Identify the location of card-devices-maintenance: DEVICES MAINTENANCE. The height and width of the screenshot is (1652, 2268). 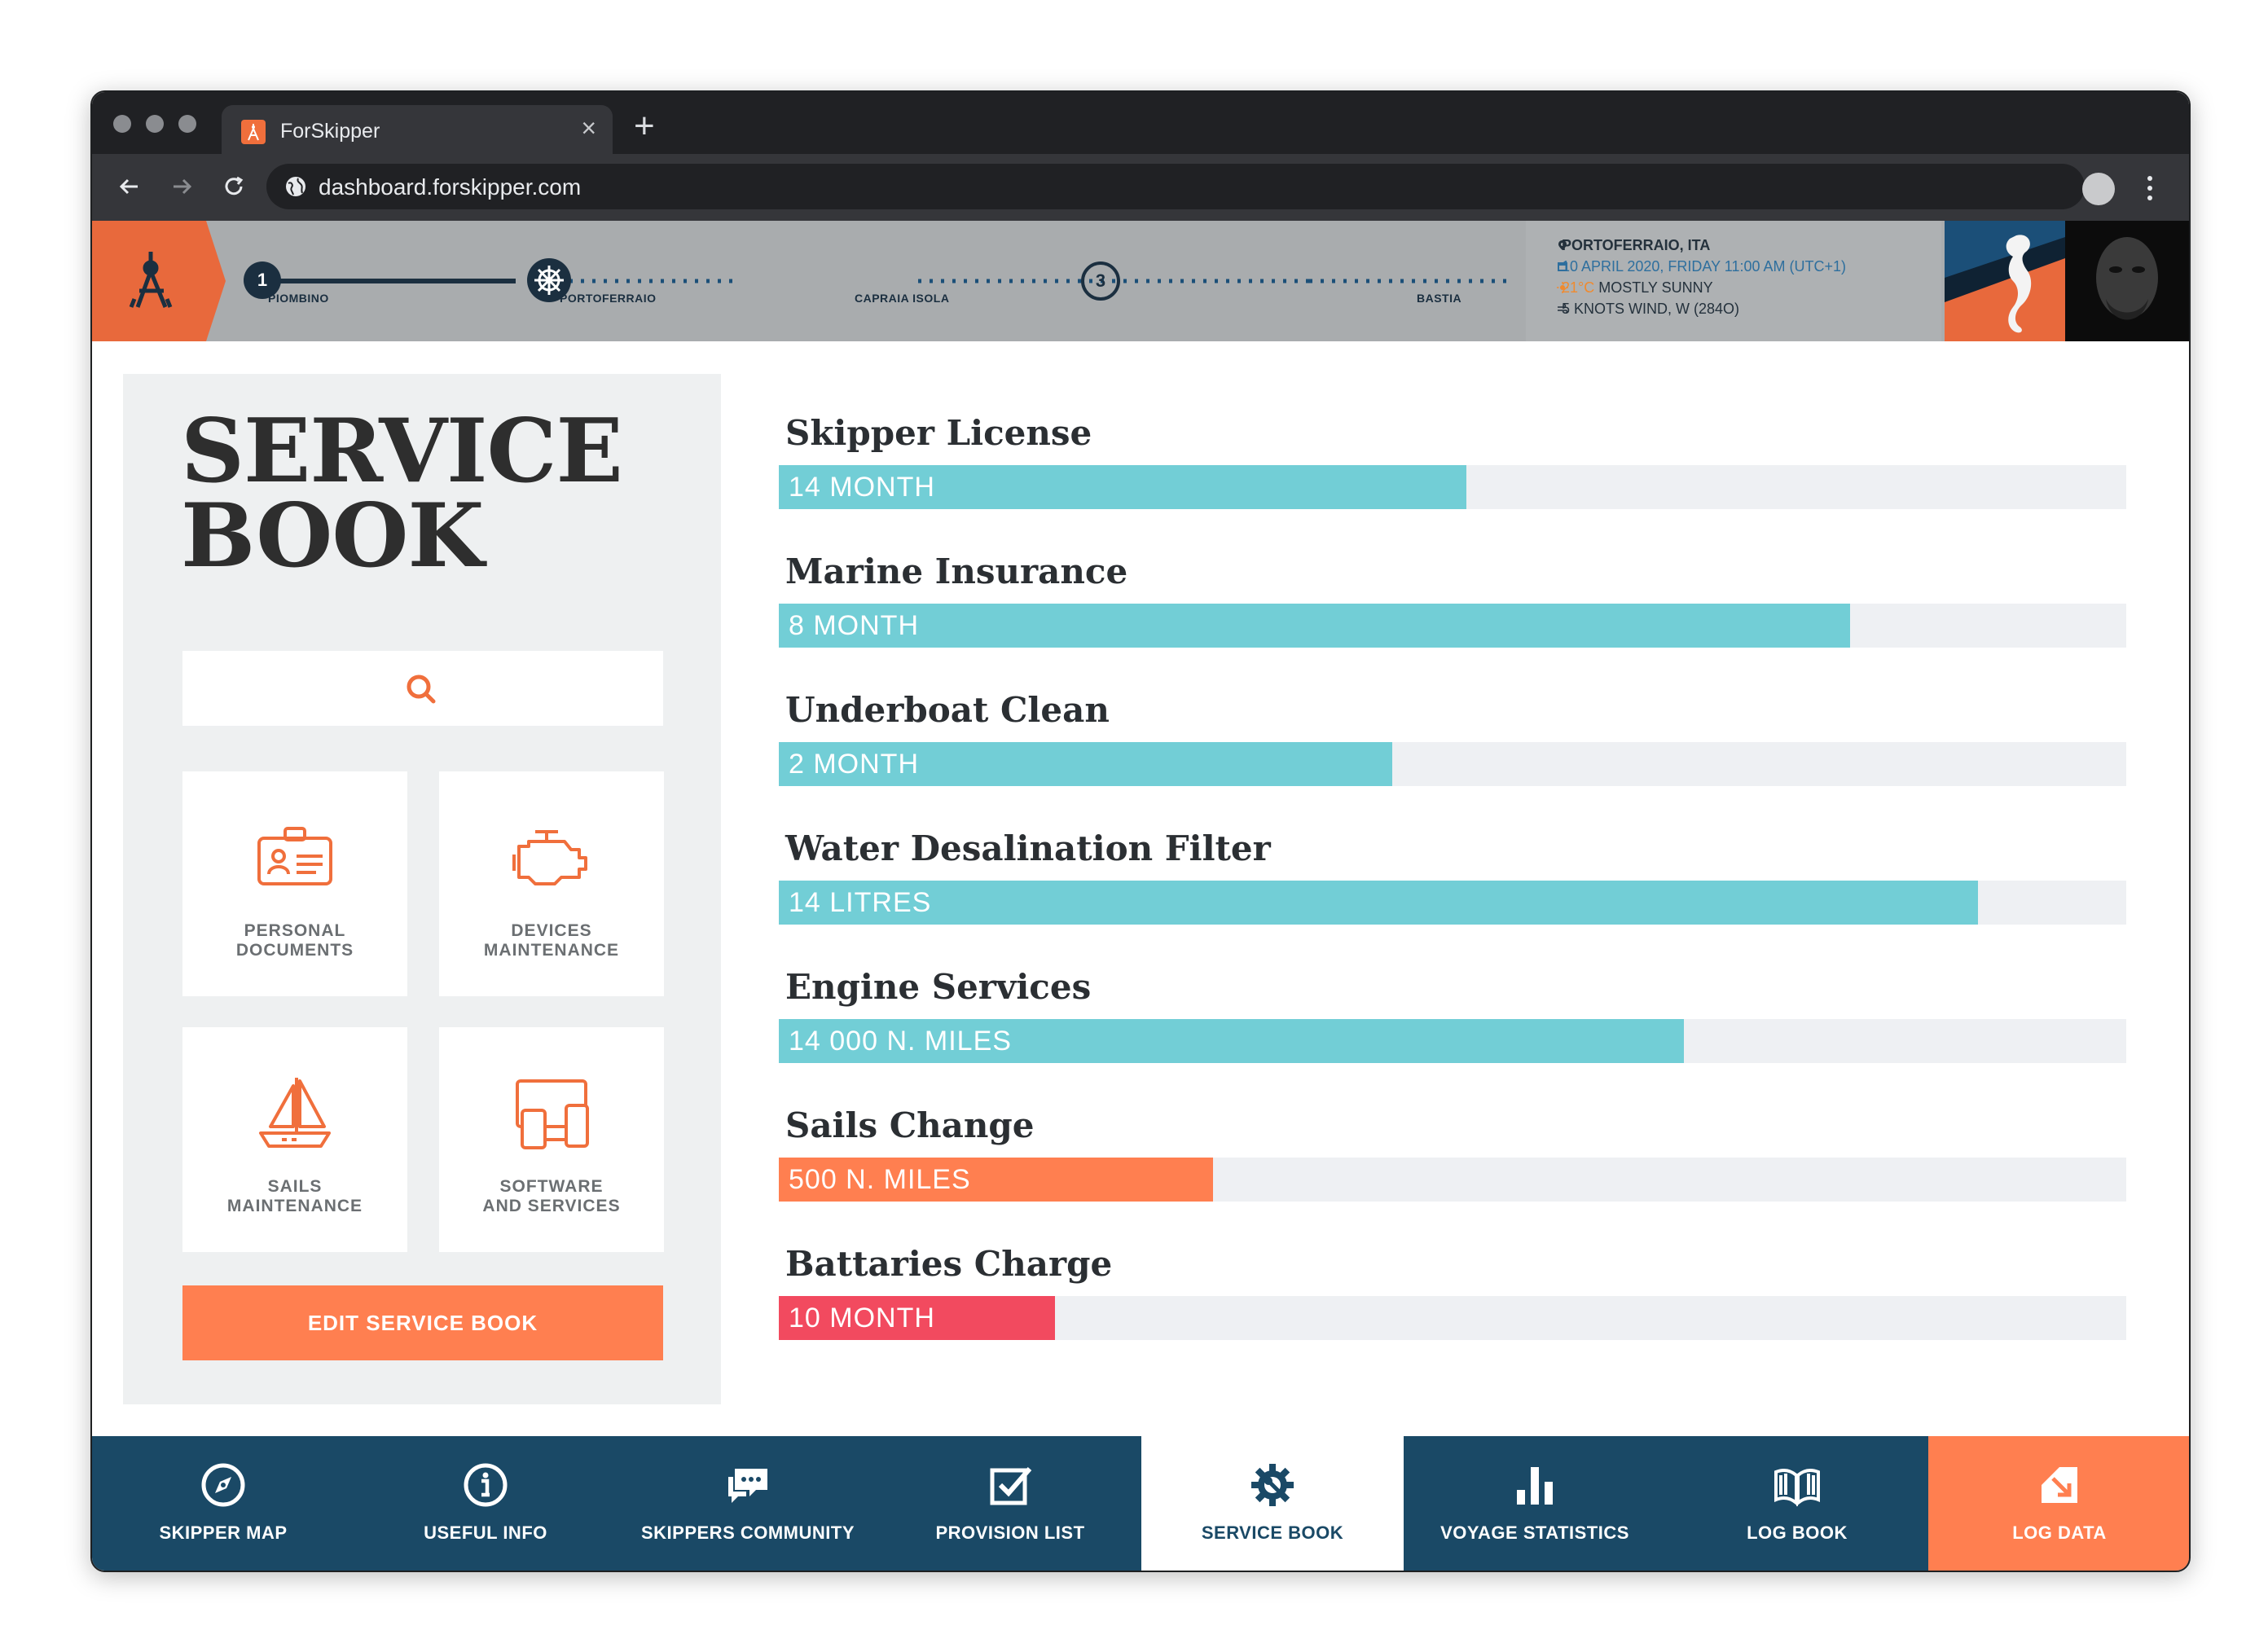
(551, 883).